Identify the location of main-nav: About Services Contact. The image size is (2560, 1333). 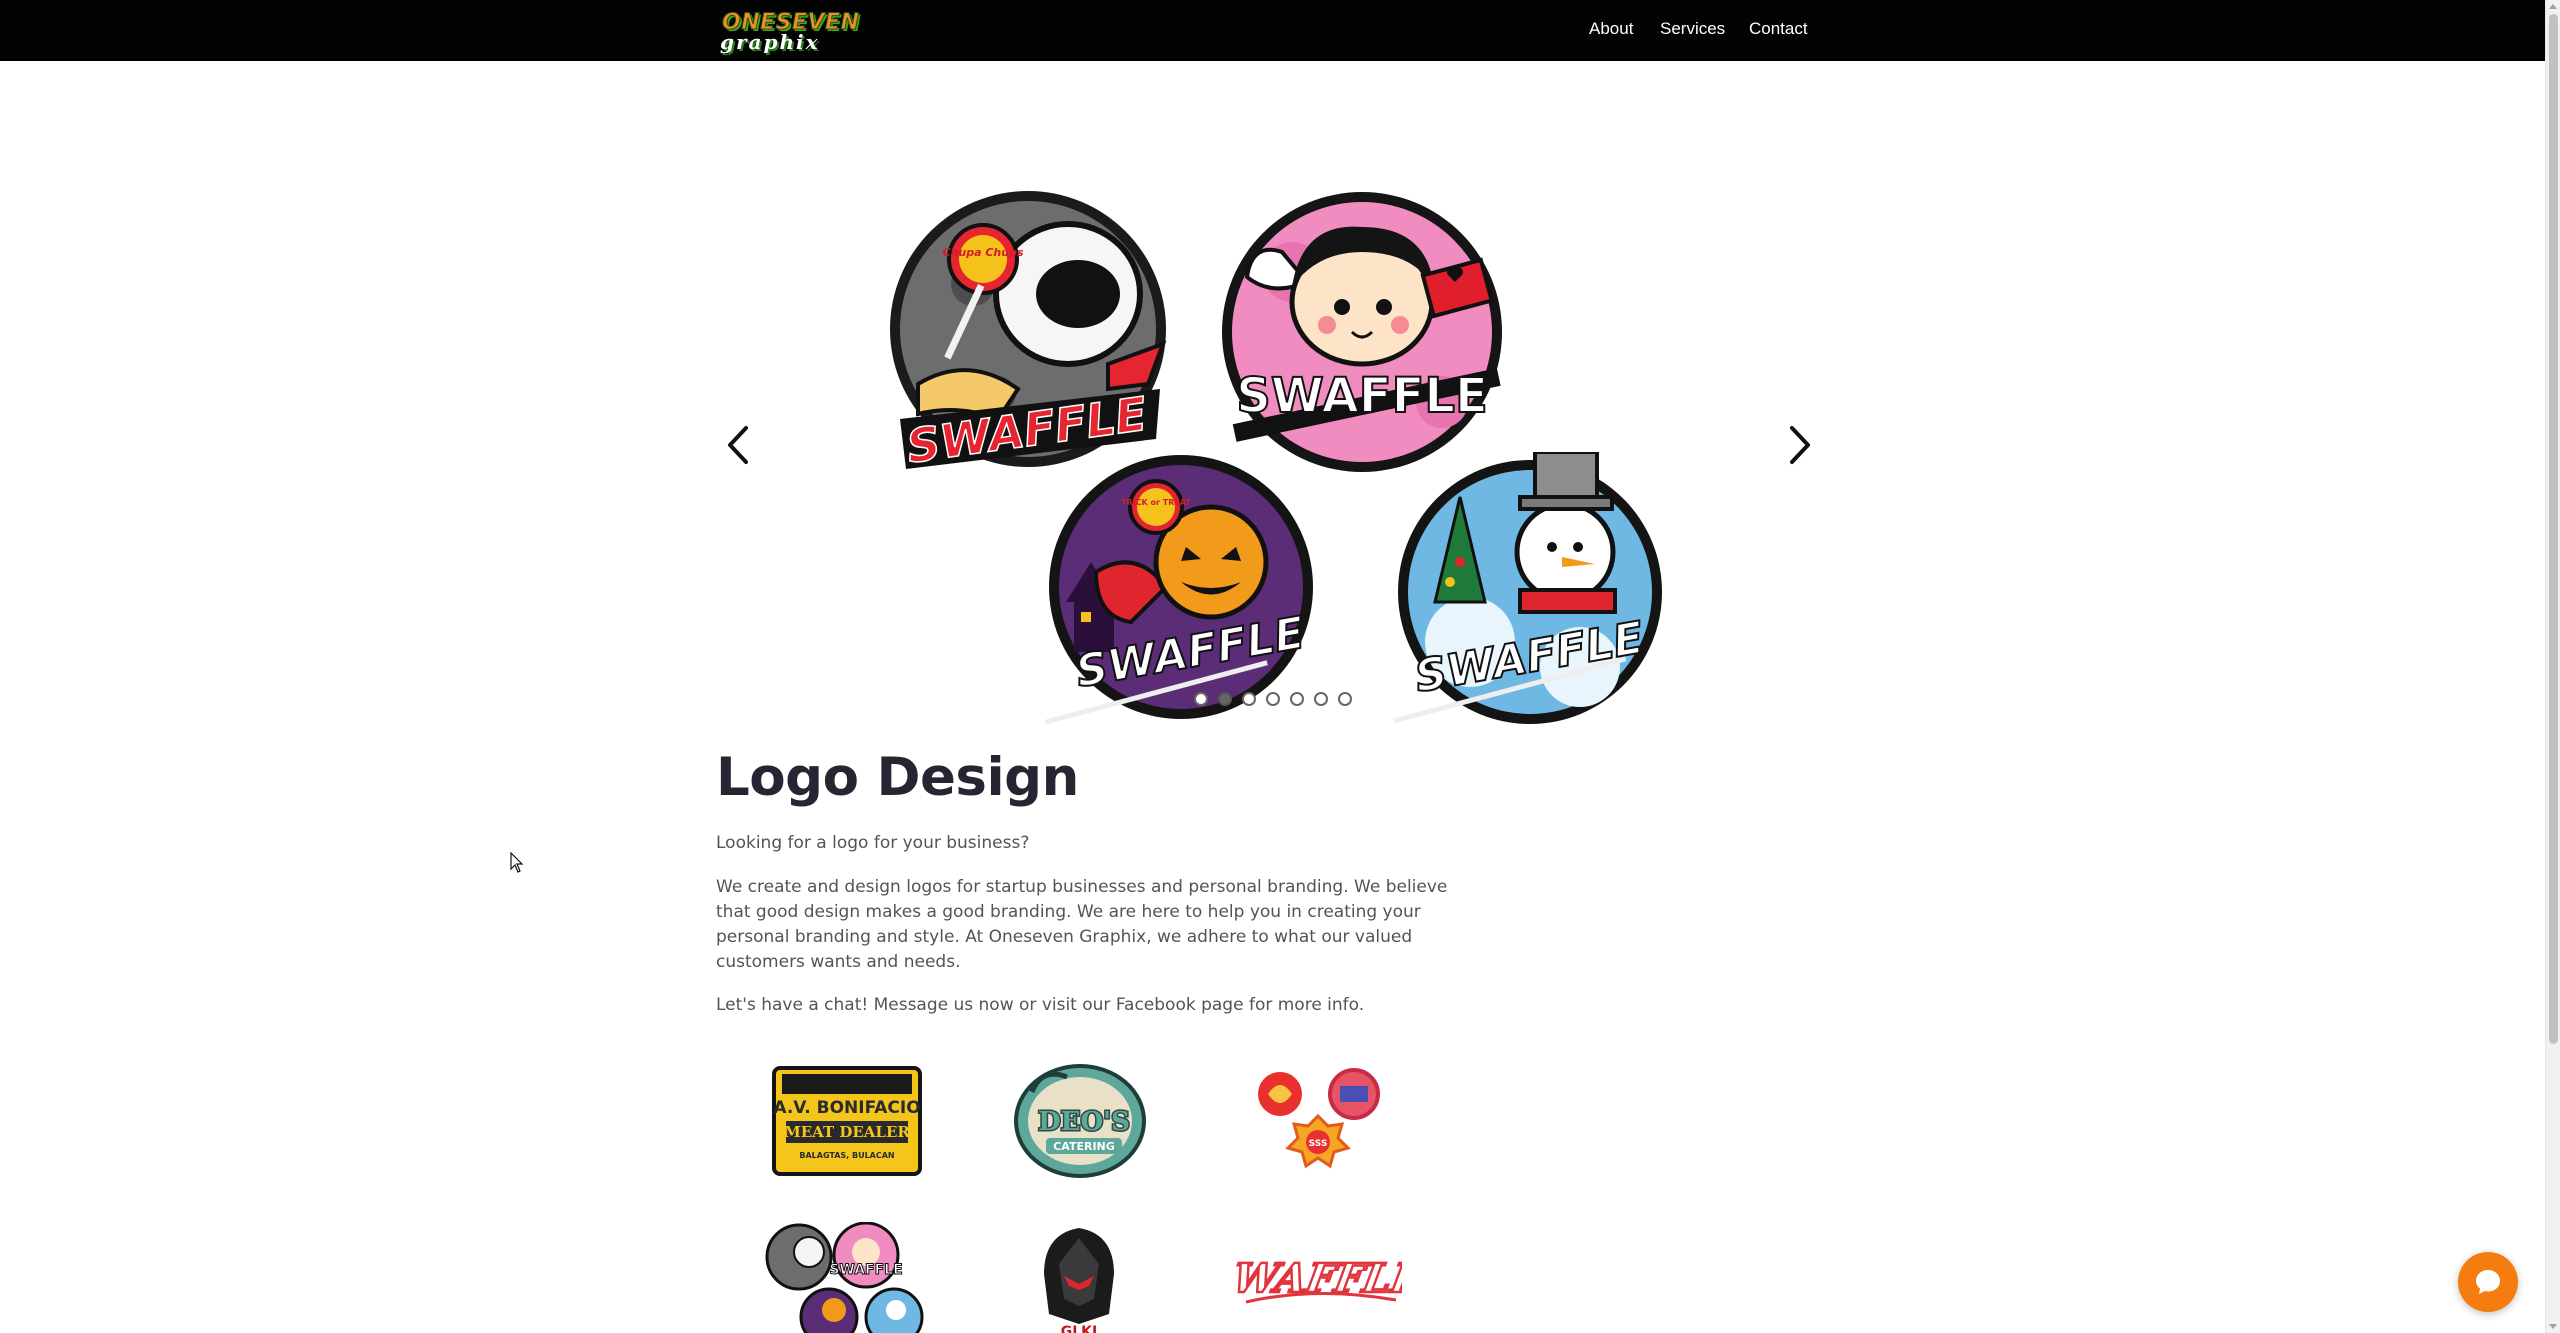
(1272, 30).